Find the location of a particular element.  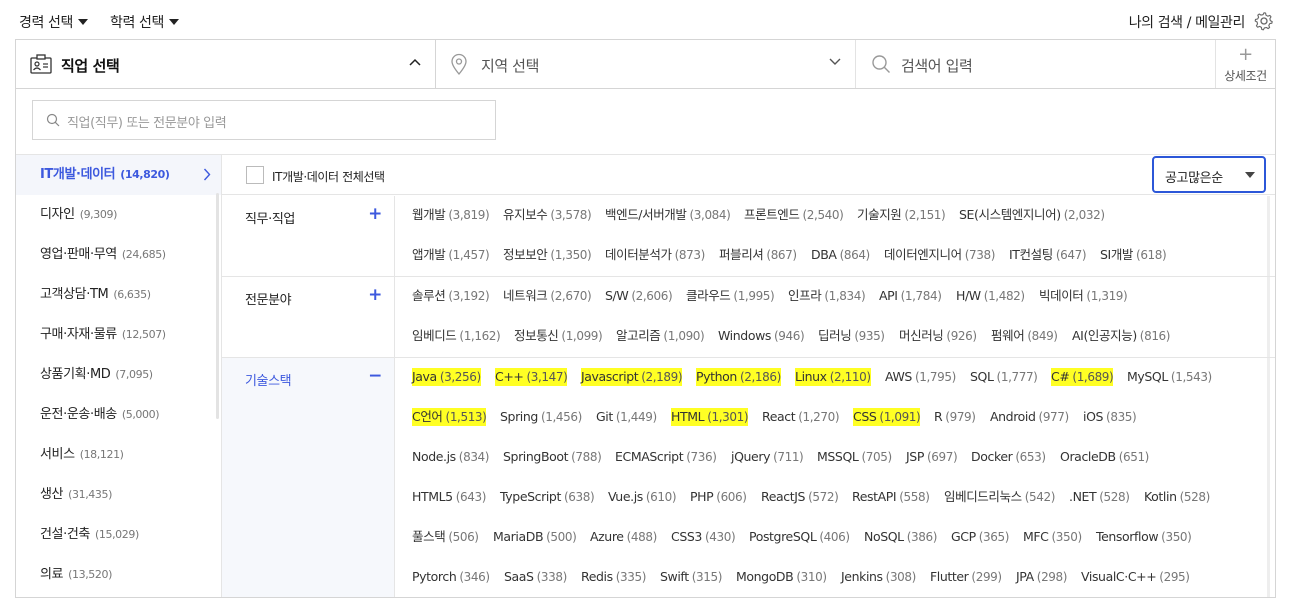

tag-item: Kotlin (528) is located at coordinates (1177, 497).